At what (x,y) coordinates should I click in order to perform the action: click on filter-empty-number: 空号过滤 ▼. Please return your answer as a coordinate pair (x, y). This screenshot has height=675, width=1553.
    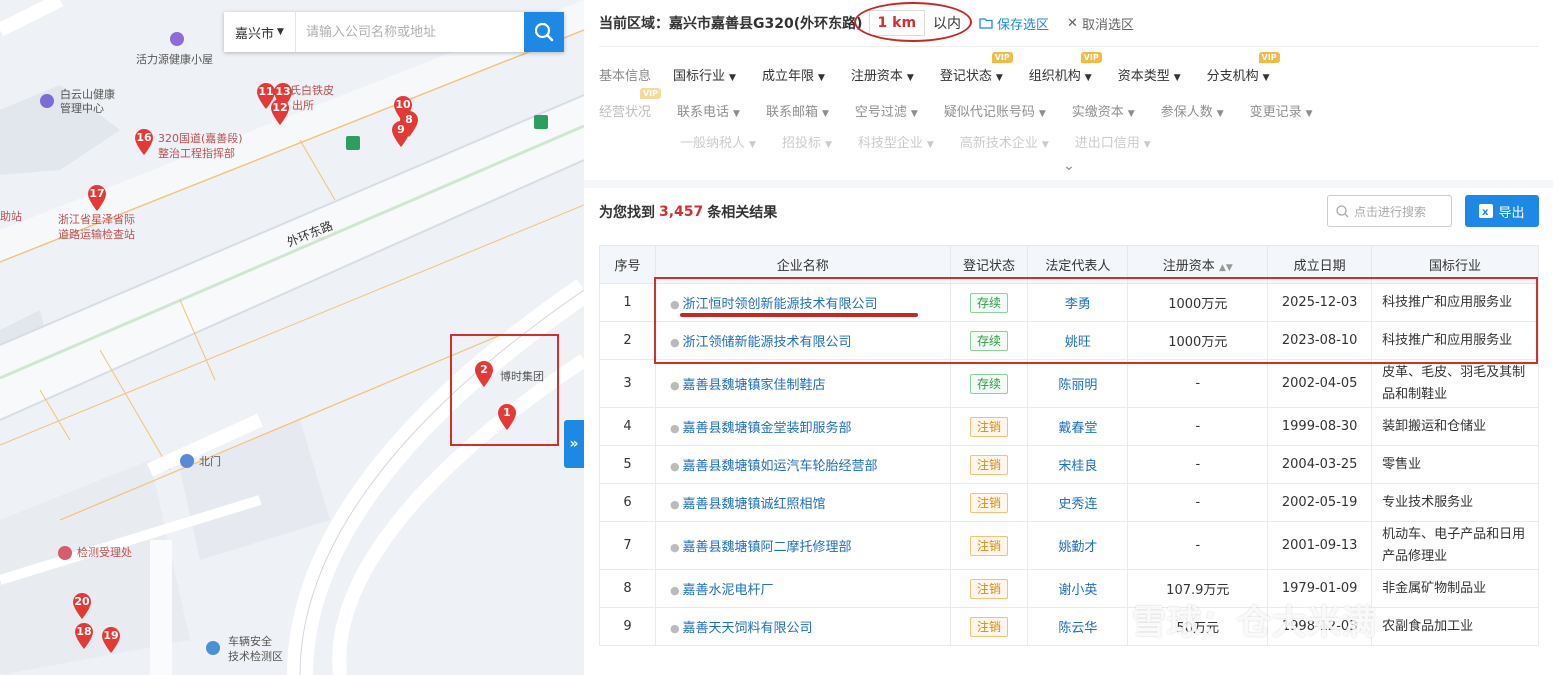
    Looking at the image, I should click on (886, 110).